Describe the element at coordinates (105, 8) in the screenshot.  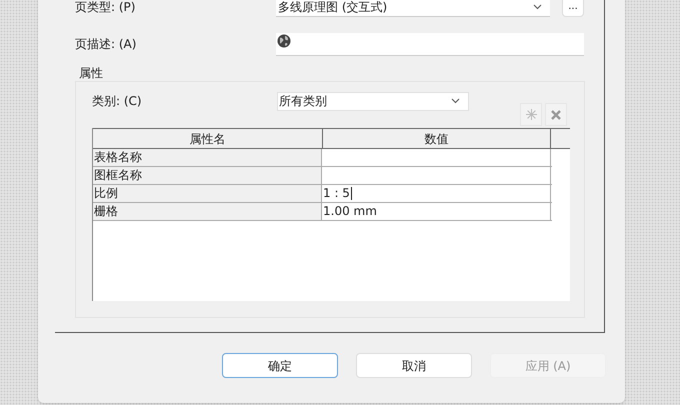
I see `field-label: 页类型: (P)` at that location.